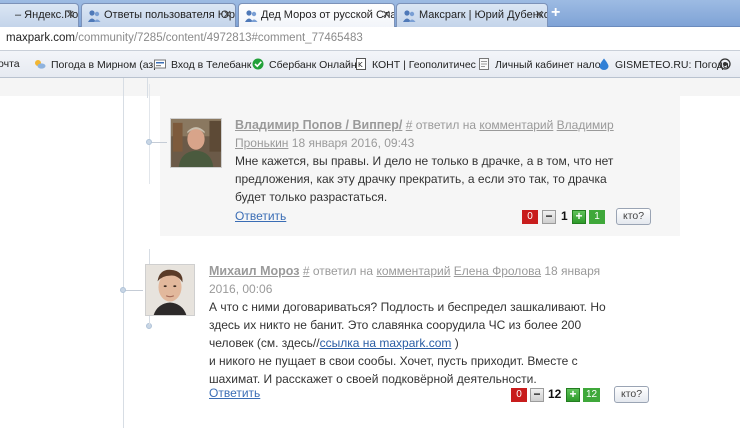 The height and width of the screenshot is (428, 740). Describe the element at coordinates (105, 65) in the screenshot. I see `bookmark-label: Погода в Мирном (азр` at that location.